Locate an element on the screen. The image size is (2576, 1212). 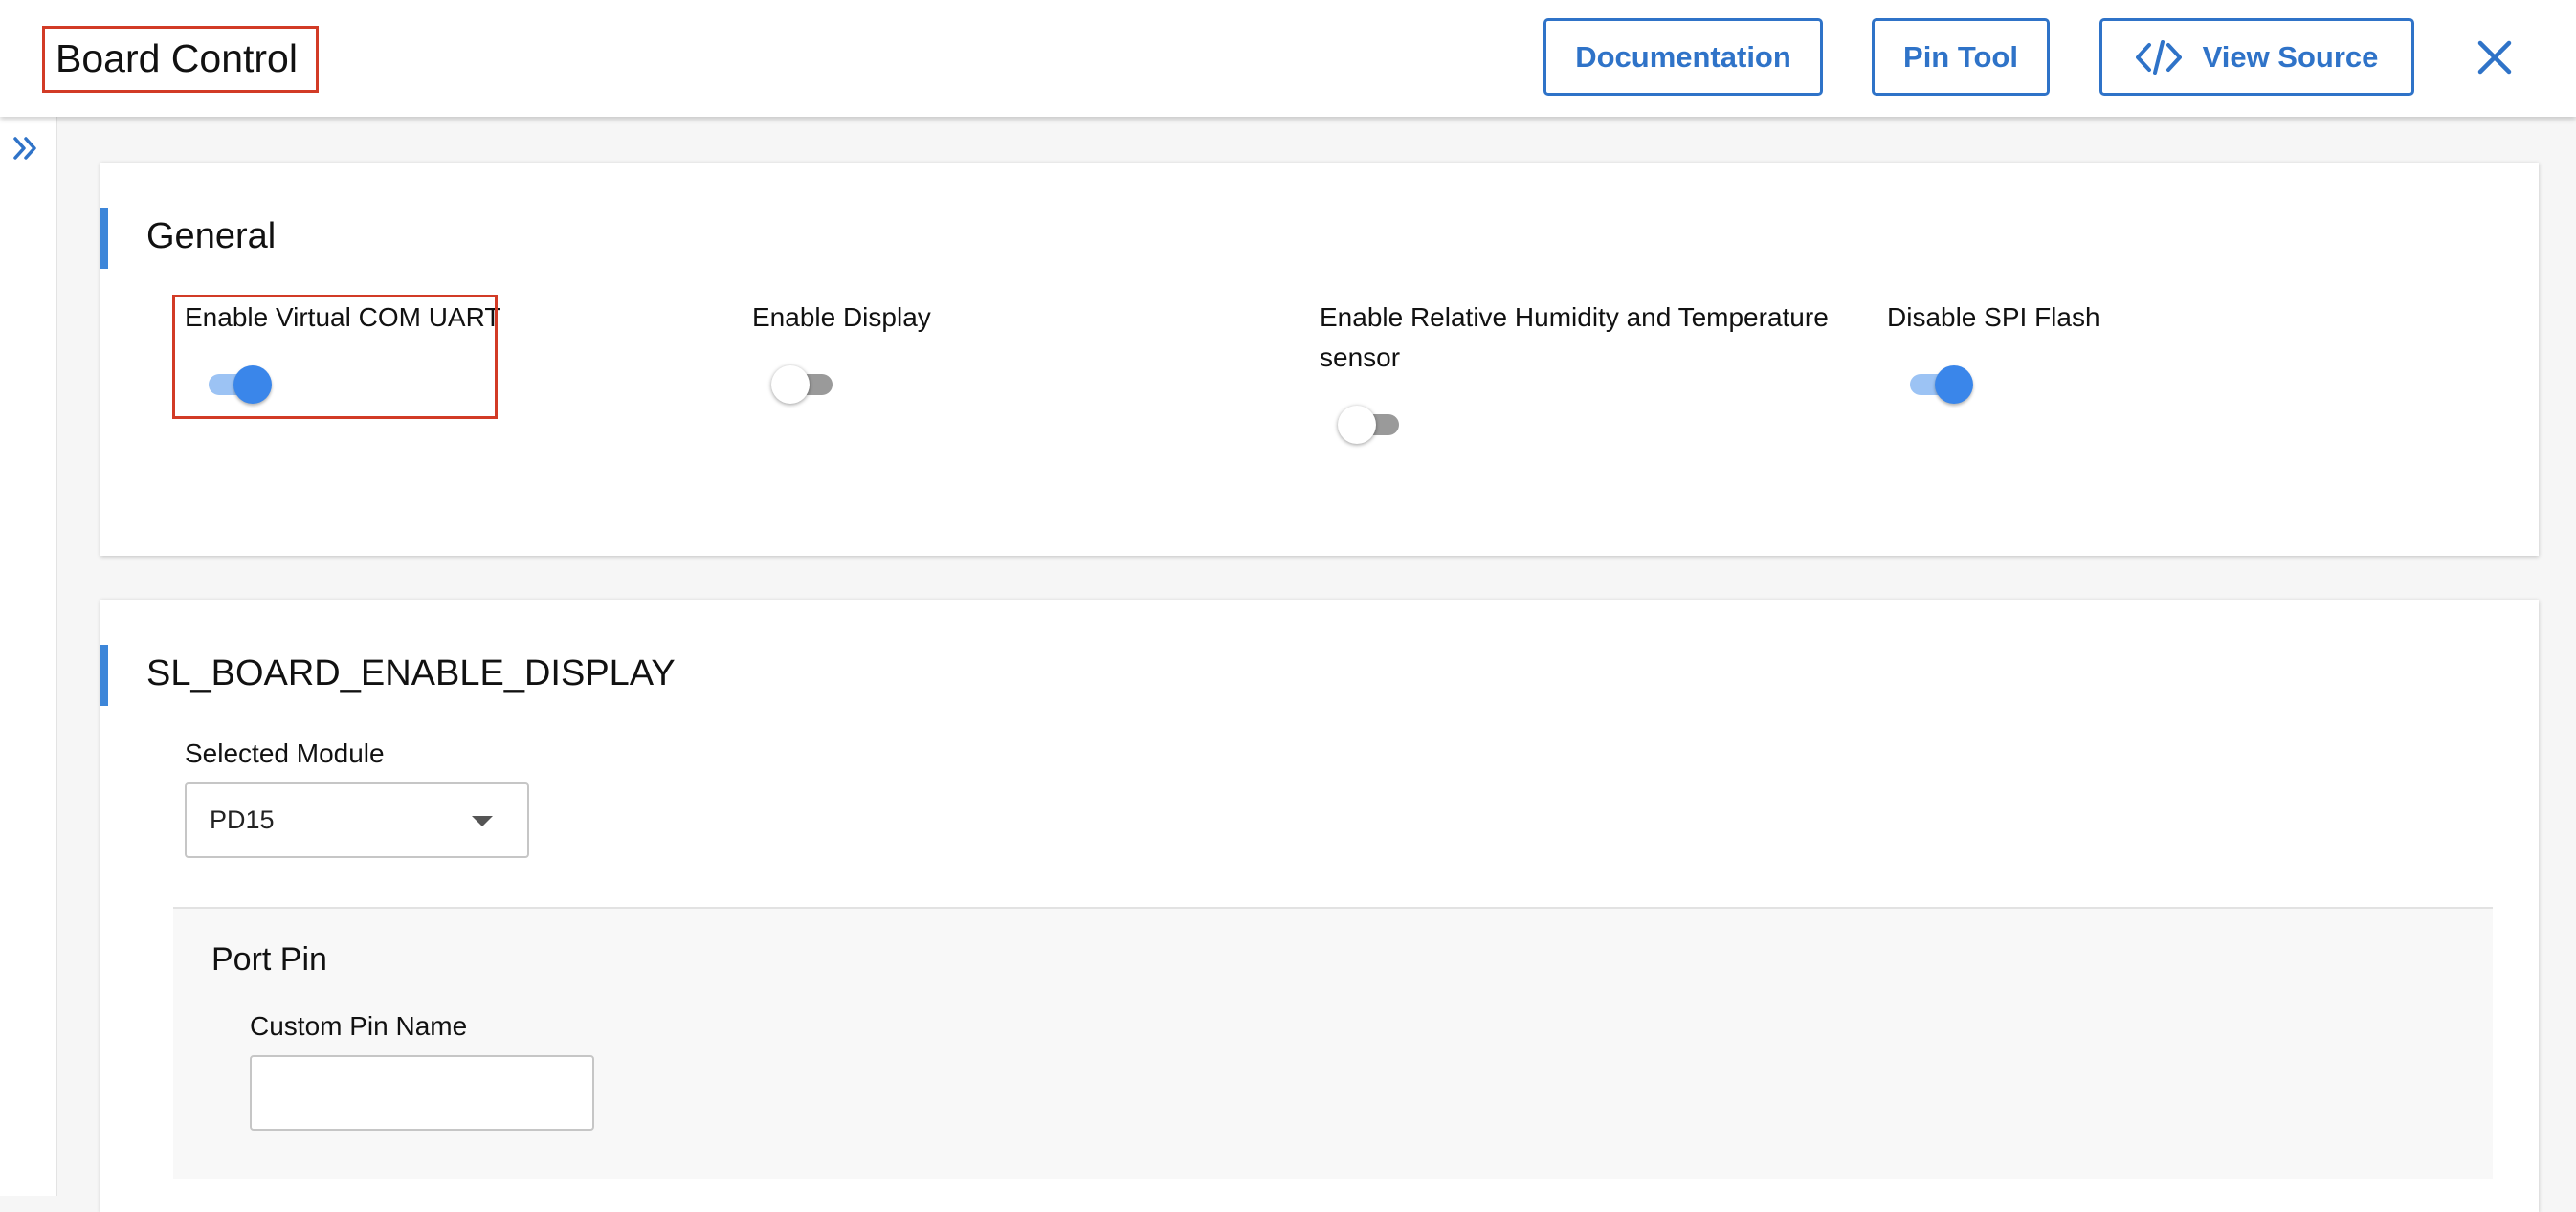
pin-tool-button-label: Pin Tool is located at coordinates (1960, 56).